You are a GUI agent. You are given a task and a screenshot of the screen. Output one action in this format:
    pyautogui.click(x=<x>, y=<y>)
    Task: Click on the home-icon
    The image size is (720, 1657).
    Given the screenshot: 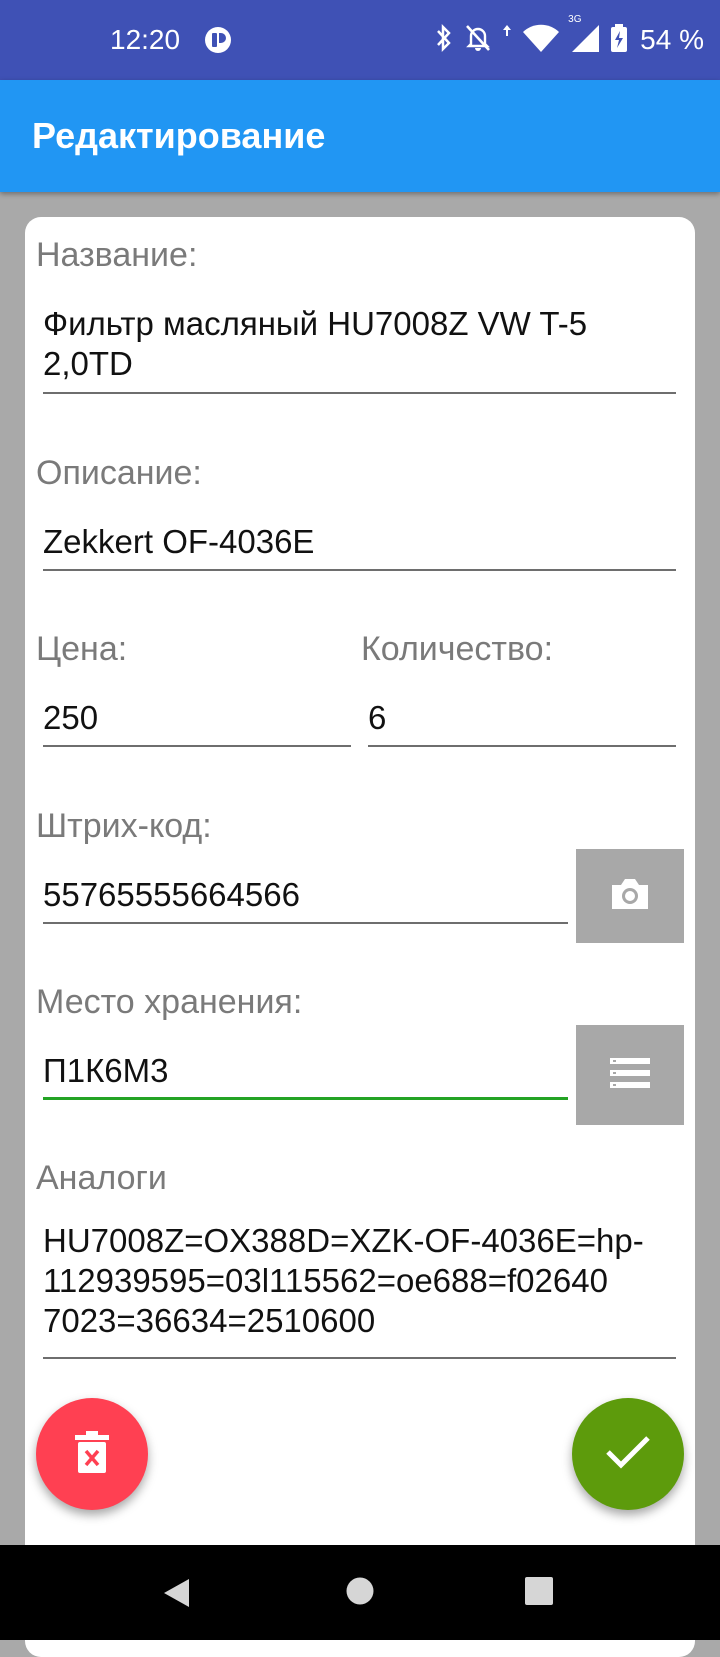 What is the action you would take?
    pyautogui.click(x=360, y=1593)
    